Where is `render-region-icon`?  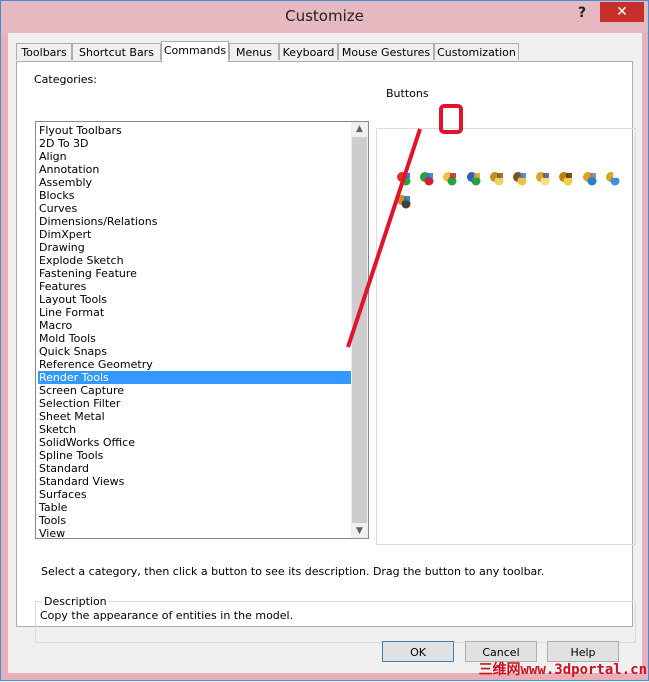
render-region-icon is located at coordinates (543, 179).